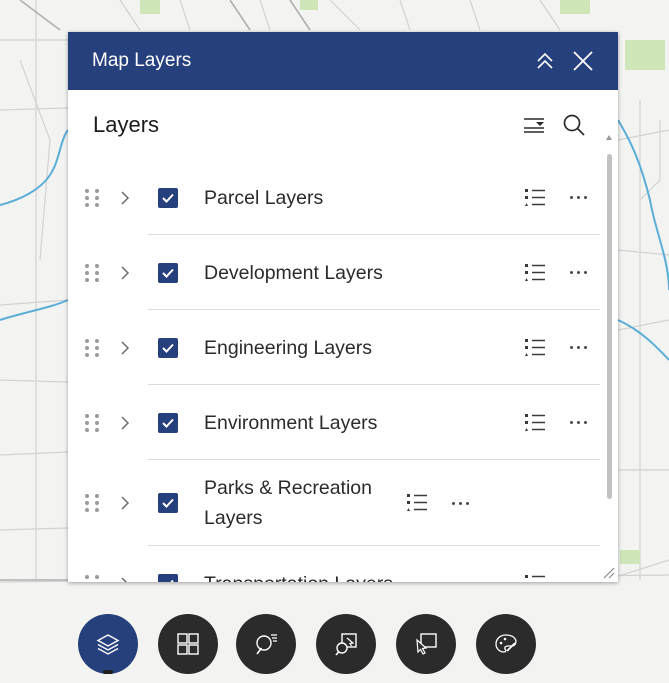  Describe the element at coordinates (334, 564) in the screenshot. I see `layer-row: Transportation Layers` at that location.